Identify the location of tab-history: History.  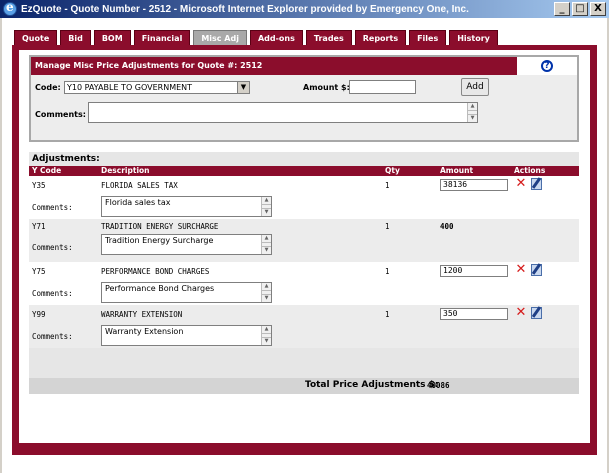
(473, 37).